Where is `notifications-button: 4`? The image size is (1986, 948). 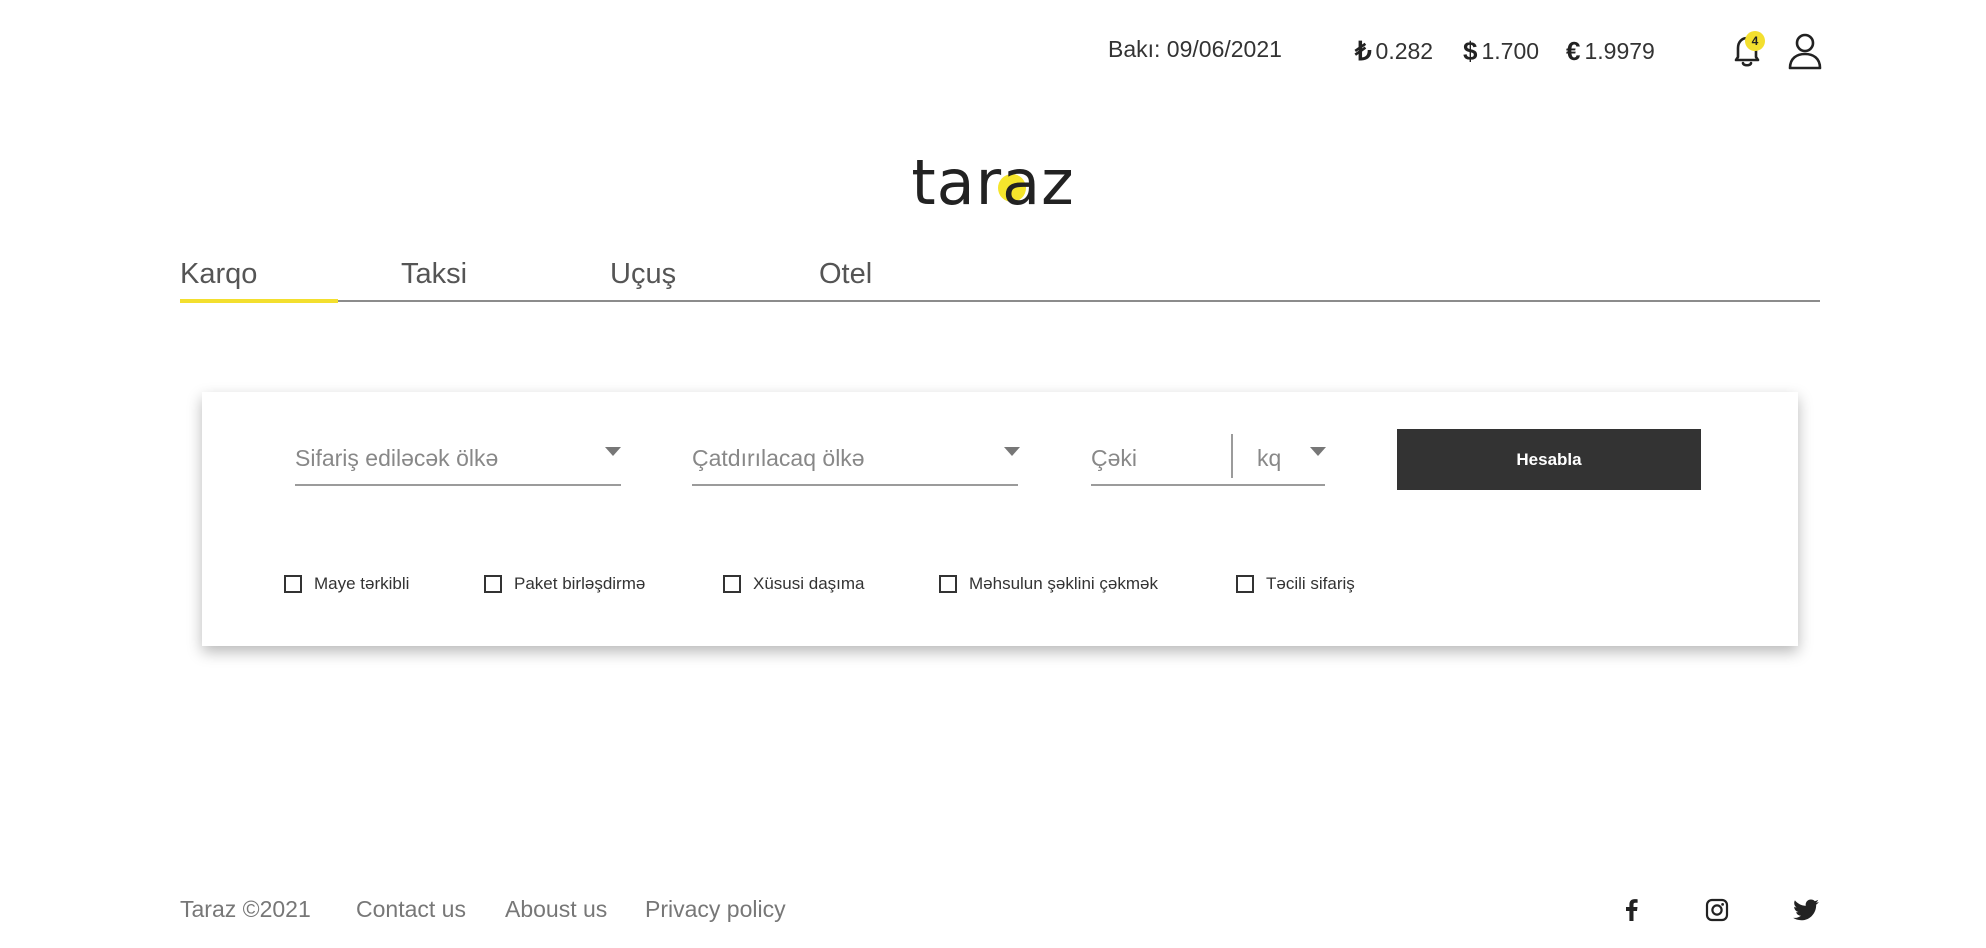 notifications-button: 4 is located at coordinates (1747, 51).